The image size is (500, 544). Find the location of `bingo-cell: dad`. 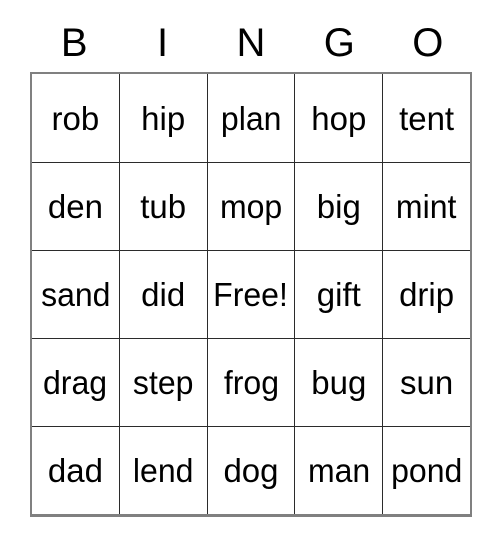

bingo-cell: dad is located at coordinates (76, 470).